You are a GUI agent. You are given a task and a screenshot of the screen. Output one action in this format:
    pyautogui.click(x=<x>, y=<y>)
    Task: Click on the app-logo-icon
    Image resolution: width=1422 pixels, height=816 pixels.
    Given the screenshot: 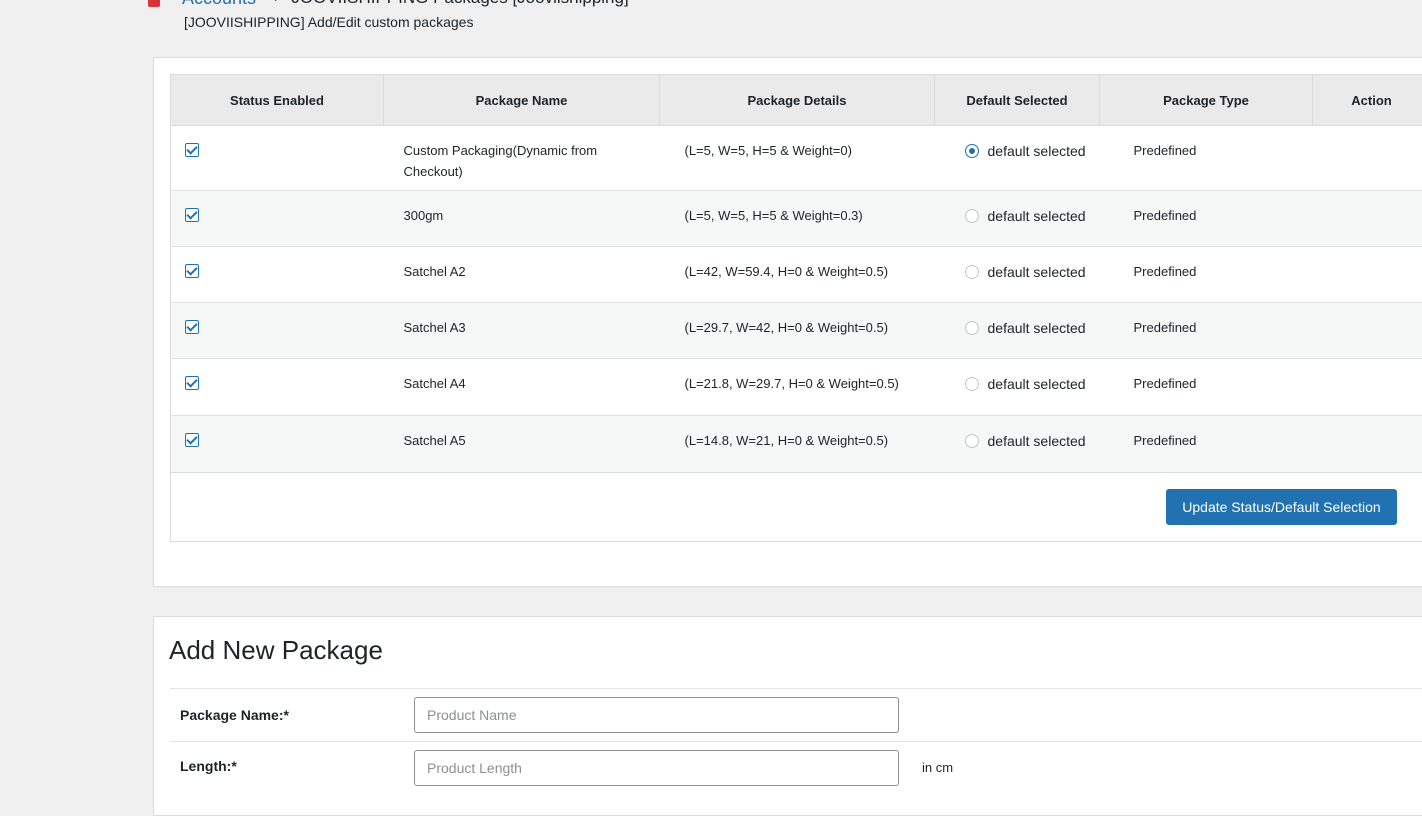 What is the action you would take?
    pyautogui.click(x=154, y=3)
    